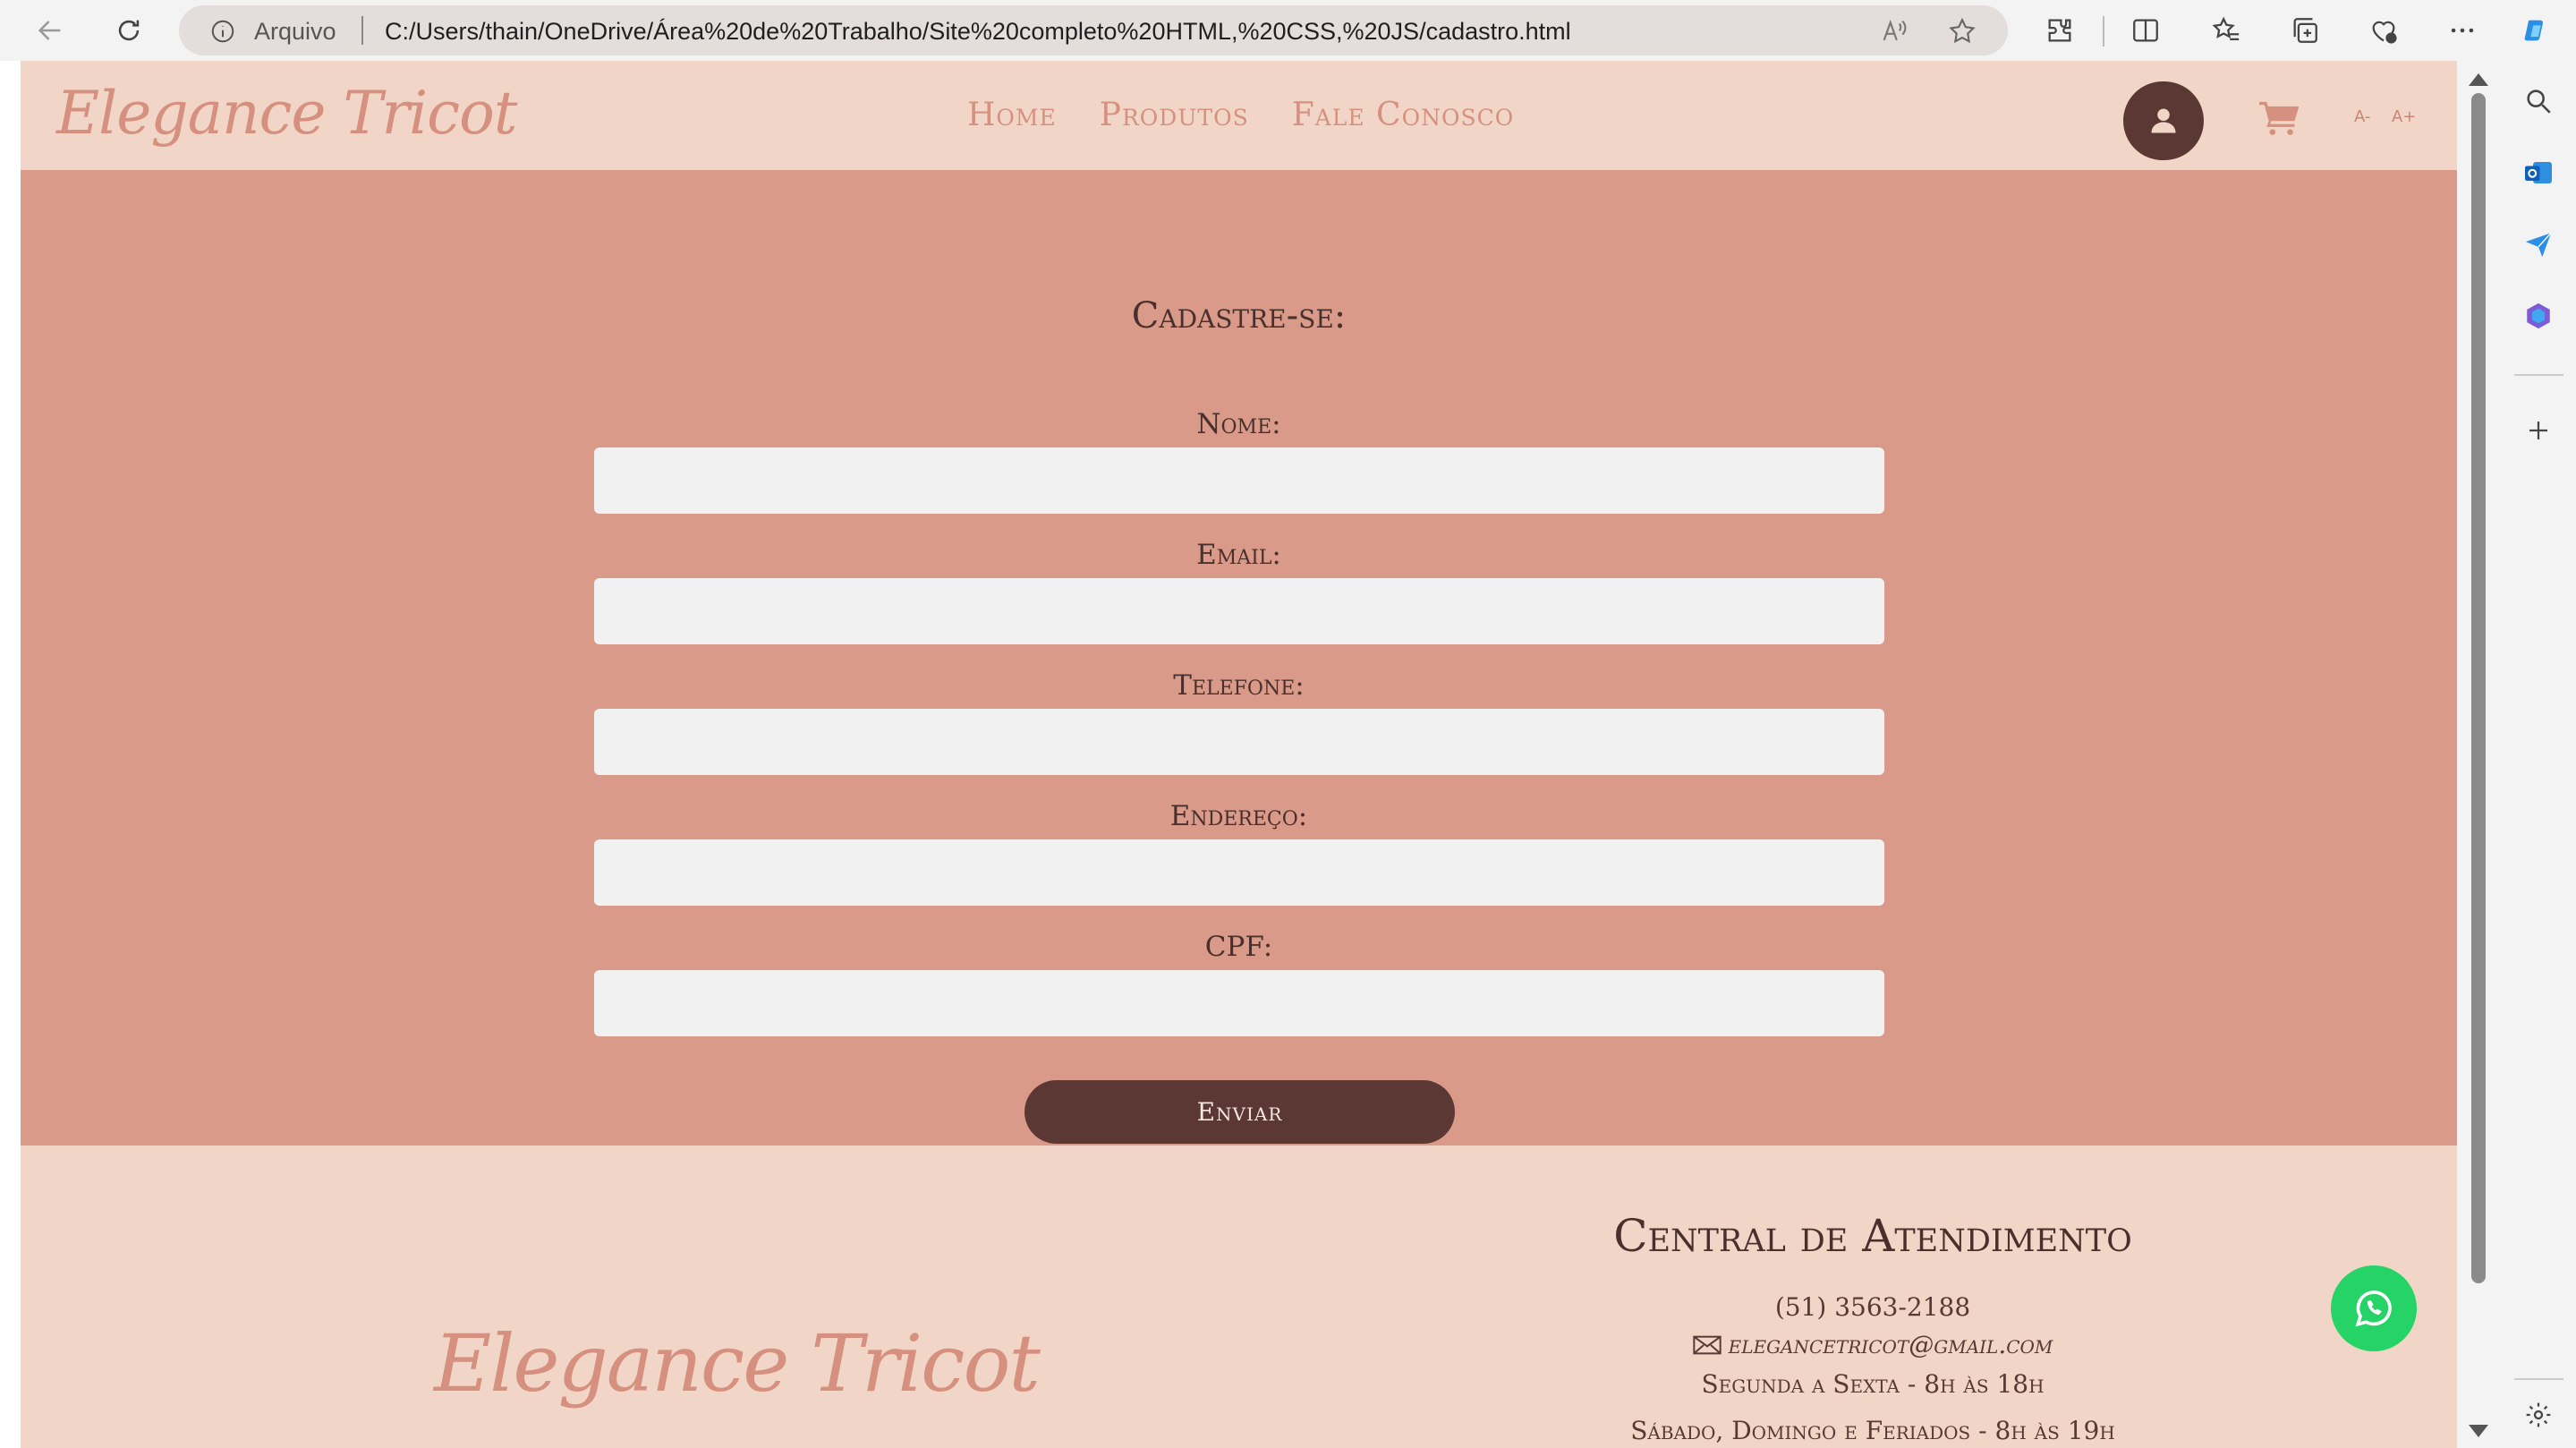 The image size is (2576, 1448). What do you see at coordinates (1891, 1344) in the screenshot?
I see `footer-email: elegancetricot@gmail.com` at bounding box center [1891, 1344].